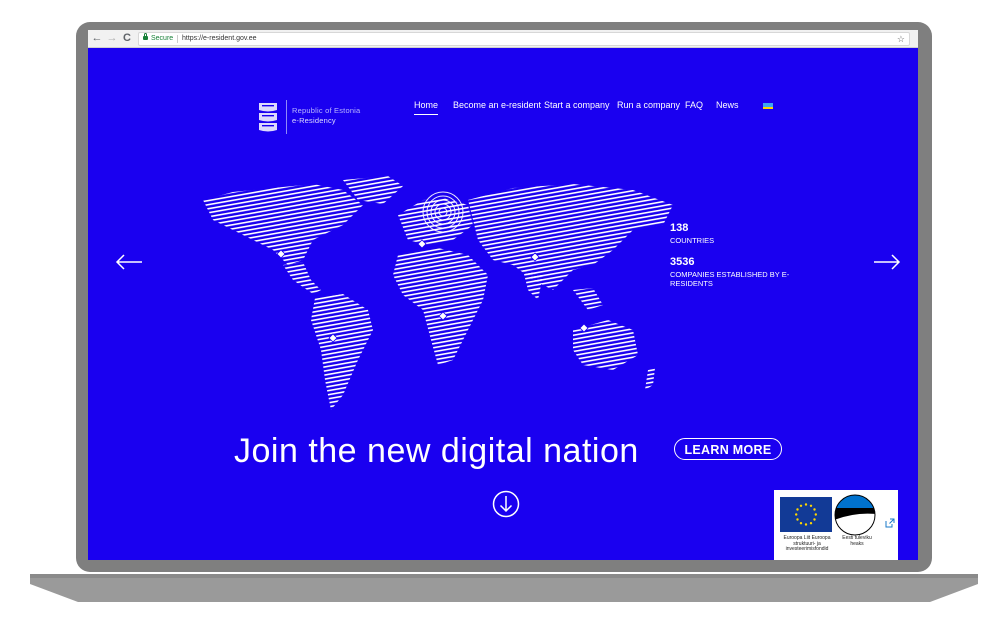 The height and width of the screenshot is (623, 1008). I want to click on stat-companies-value: 3536, so click(682, 262).